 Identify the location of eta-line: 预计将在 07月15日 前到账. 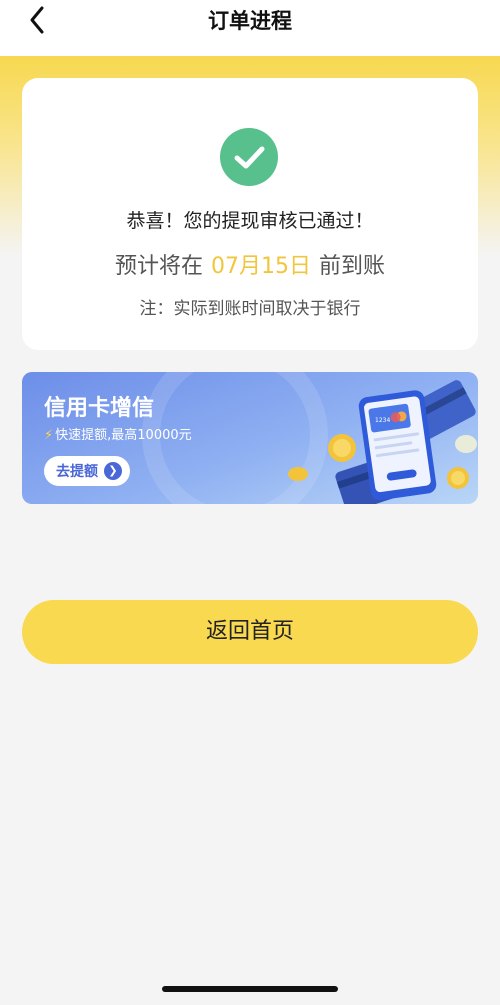
(250, 264).